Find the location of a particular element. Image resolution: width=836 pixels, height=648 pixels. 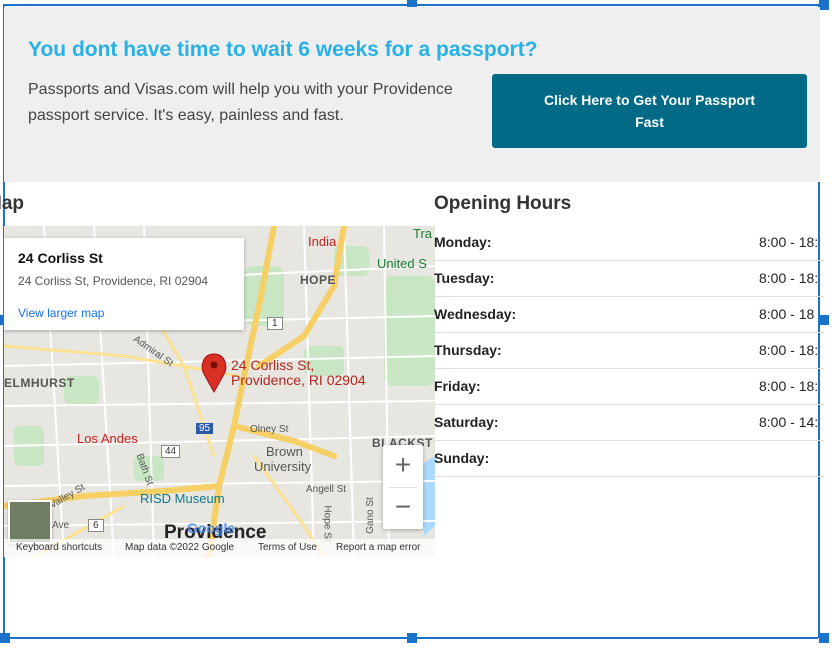

map-poi-united: United S is located at coordinates (402, 263).